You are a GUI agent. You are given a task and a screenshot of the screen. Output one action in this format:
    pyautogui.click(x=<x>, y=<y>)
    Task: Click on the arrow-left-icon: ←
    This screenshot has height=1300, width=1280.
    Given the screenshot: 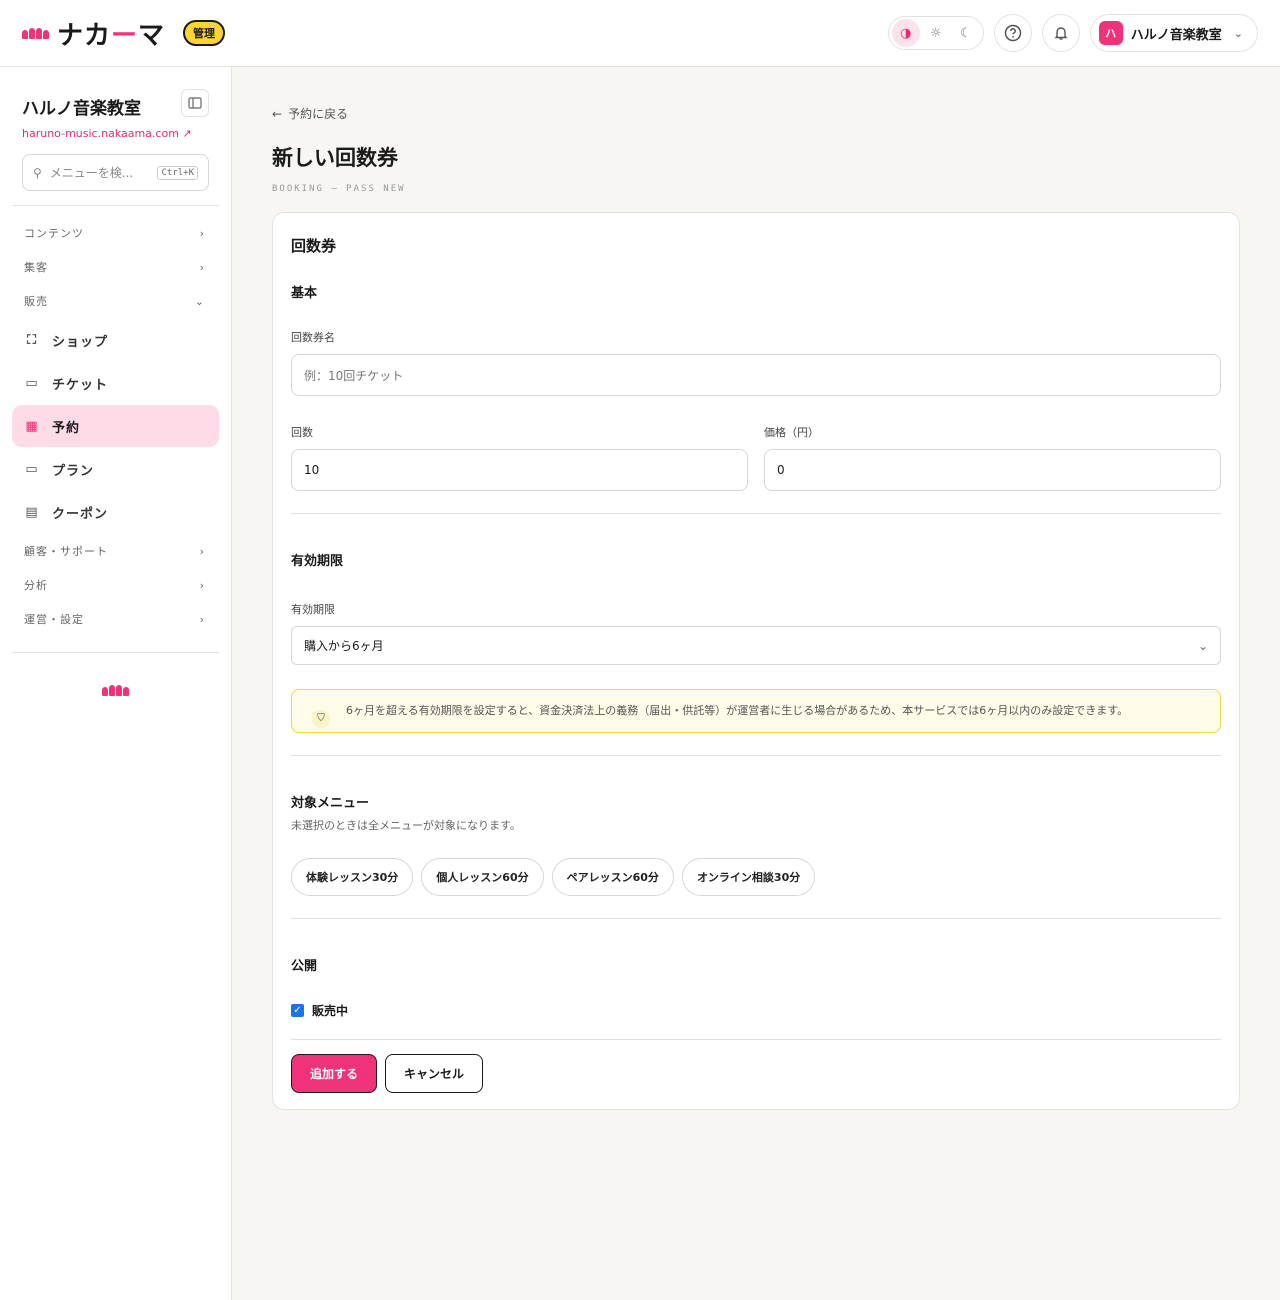 What is the action you would take?
    pyautogui.click(x=277, y=113)
    